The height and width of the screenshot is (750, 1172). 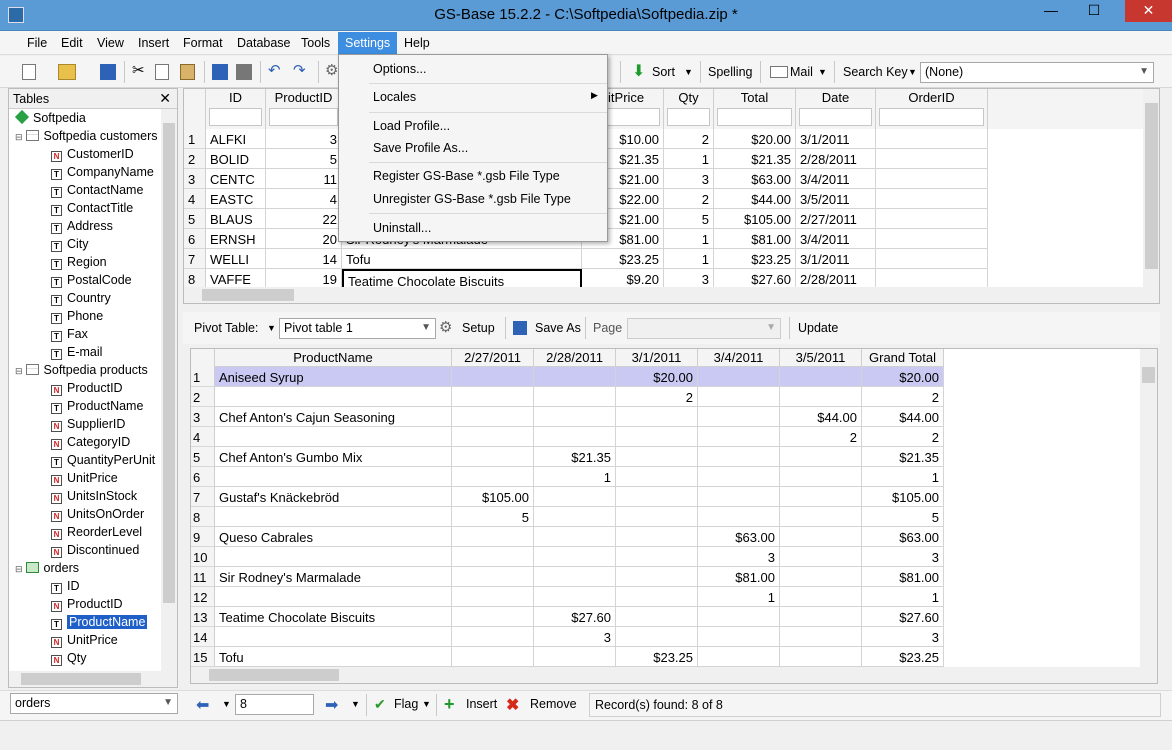 I want to click on flag-dropdown-icon: ▼, so click(x=426, y=704).